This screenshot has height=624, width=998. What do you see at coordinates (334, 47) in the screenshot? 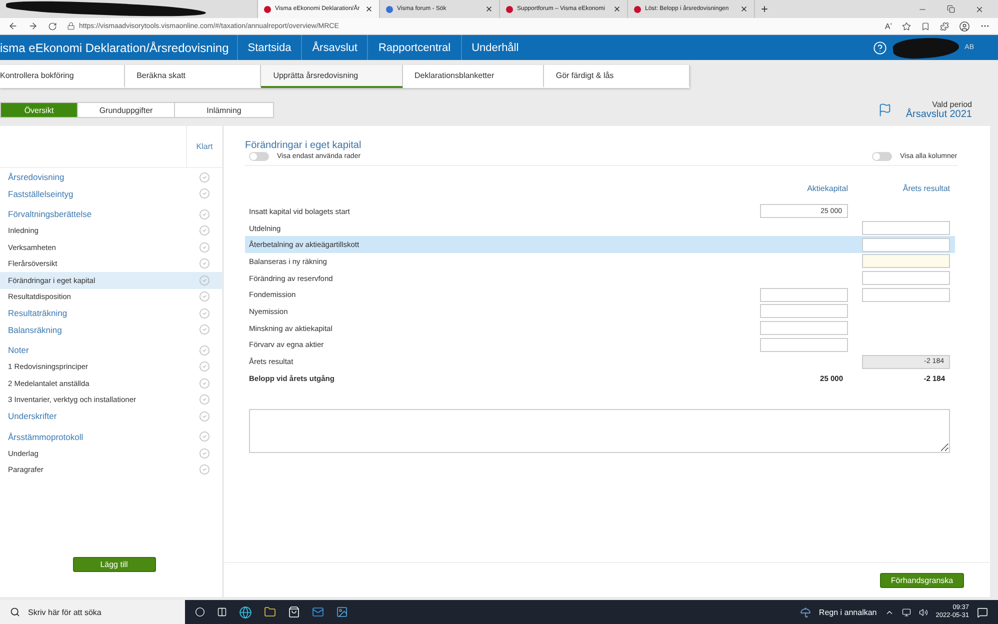
I see `nav-item: Årsavslut` at bounding box center [334, 47].